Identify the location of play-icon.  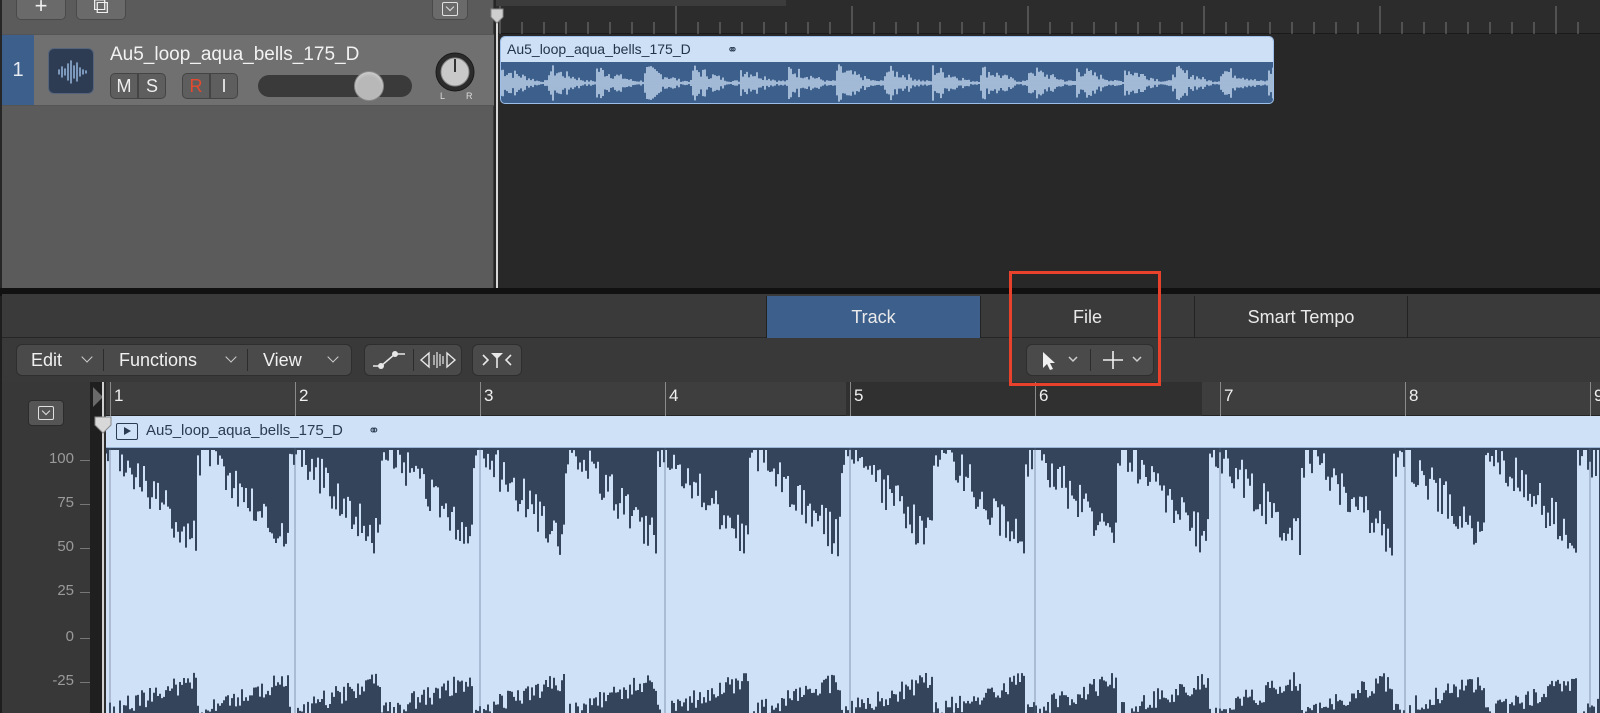
(127, 431).